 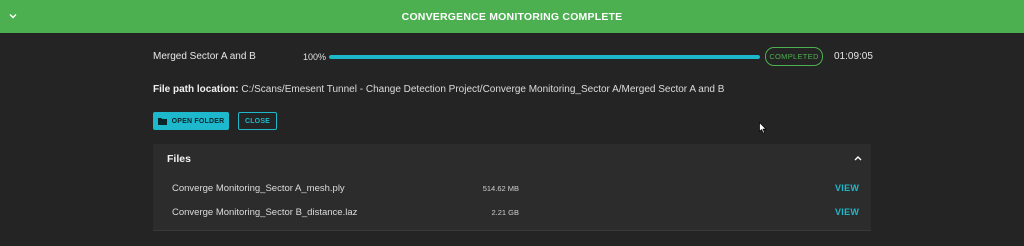 I want to click on open-folder-button: OPEN FOLDER, so click(x=191, y=121).